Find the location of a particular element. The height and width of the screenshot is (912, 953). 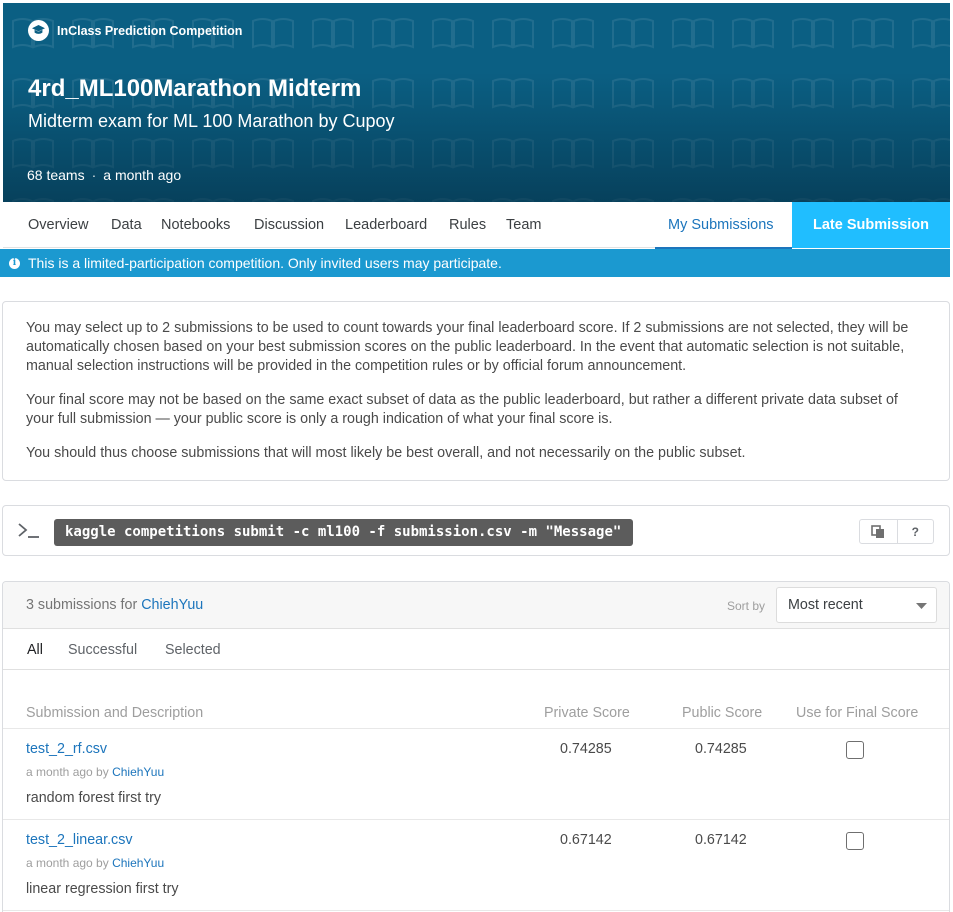

tab-team: Team is located at coordinates (523, 225).